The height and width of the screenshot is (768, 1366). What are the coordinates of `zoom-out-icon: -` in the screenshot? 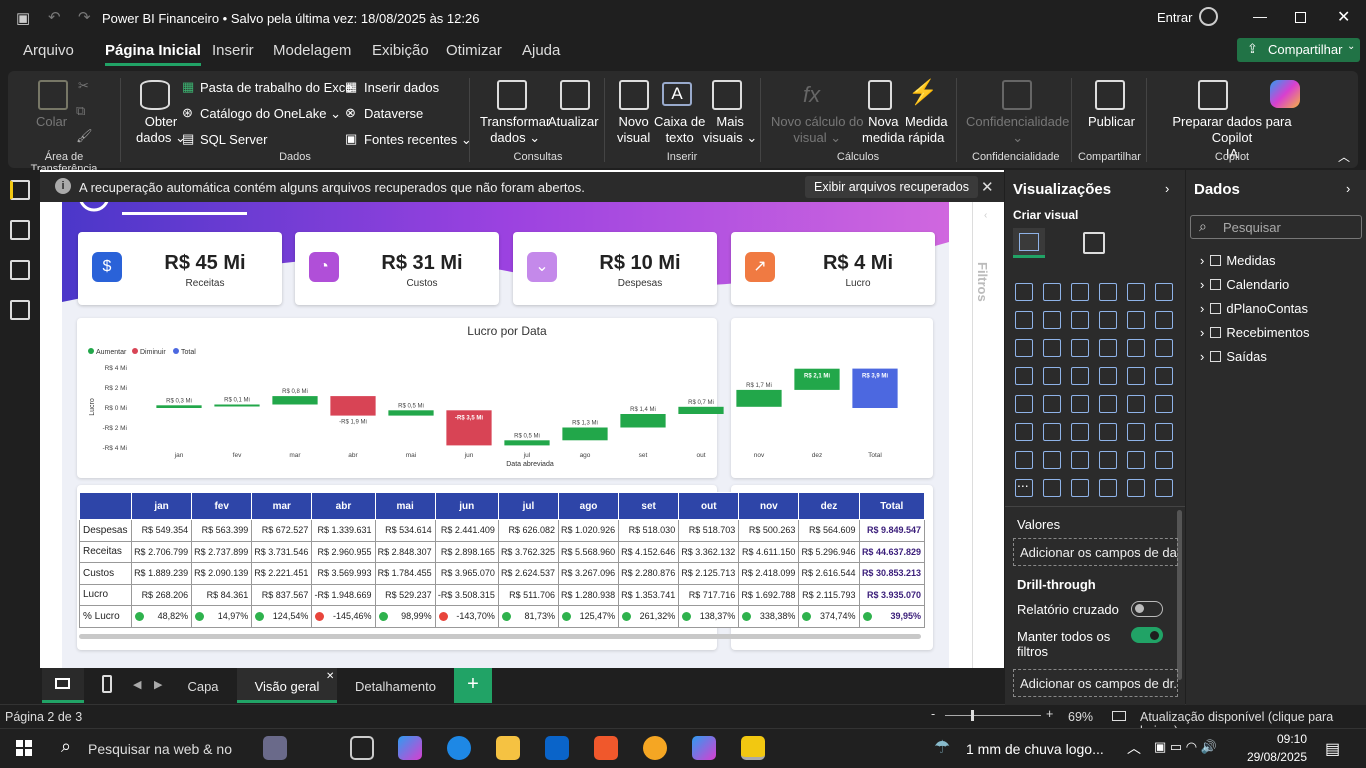 It's located at (933, 714).